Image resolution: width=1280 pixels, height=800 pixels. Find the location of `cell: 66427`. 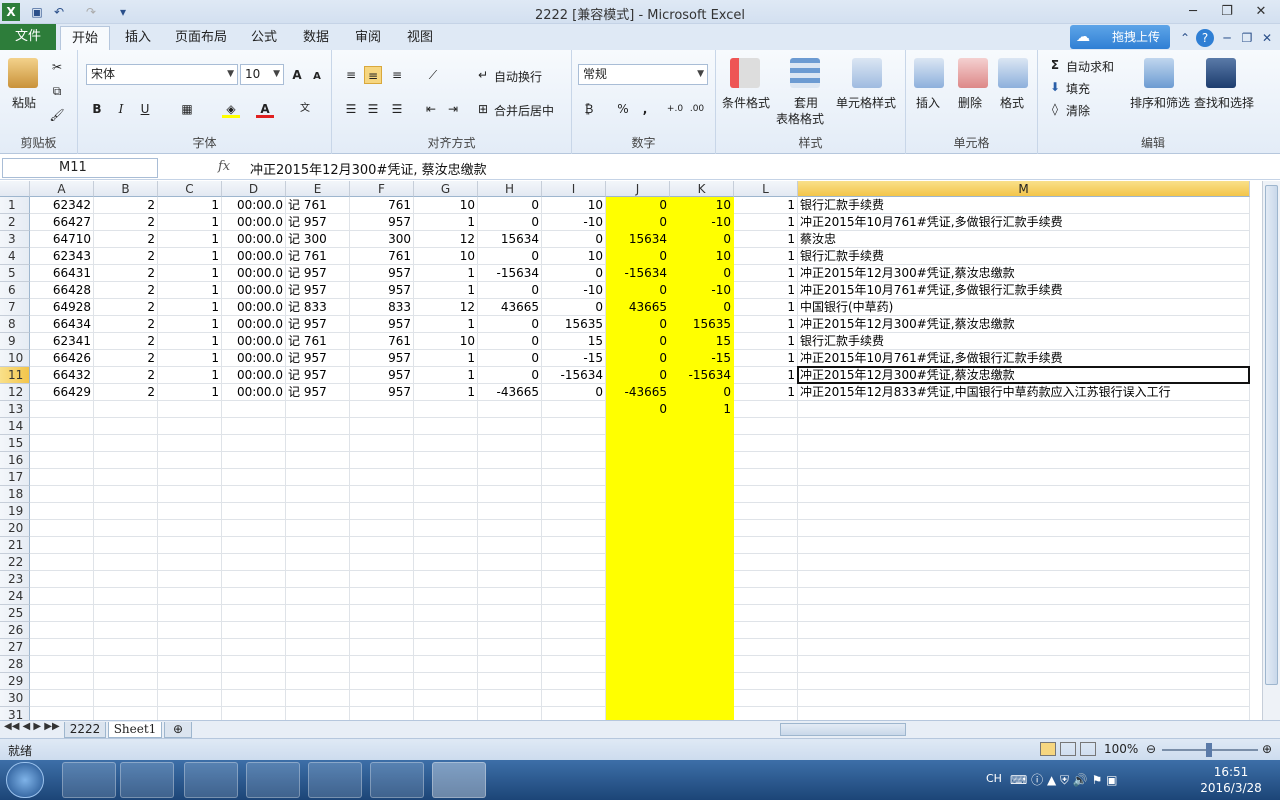

cell: 66427 is located at coordinates (62, 222).